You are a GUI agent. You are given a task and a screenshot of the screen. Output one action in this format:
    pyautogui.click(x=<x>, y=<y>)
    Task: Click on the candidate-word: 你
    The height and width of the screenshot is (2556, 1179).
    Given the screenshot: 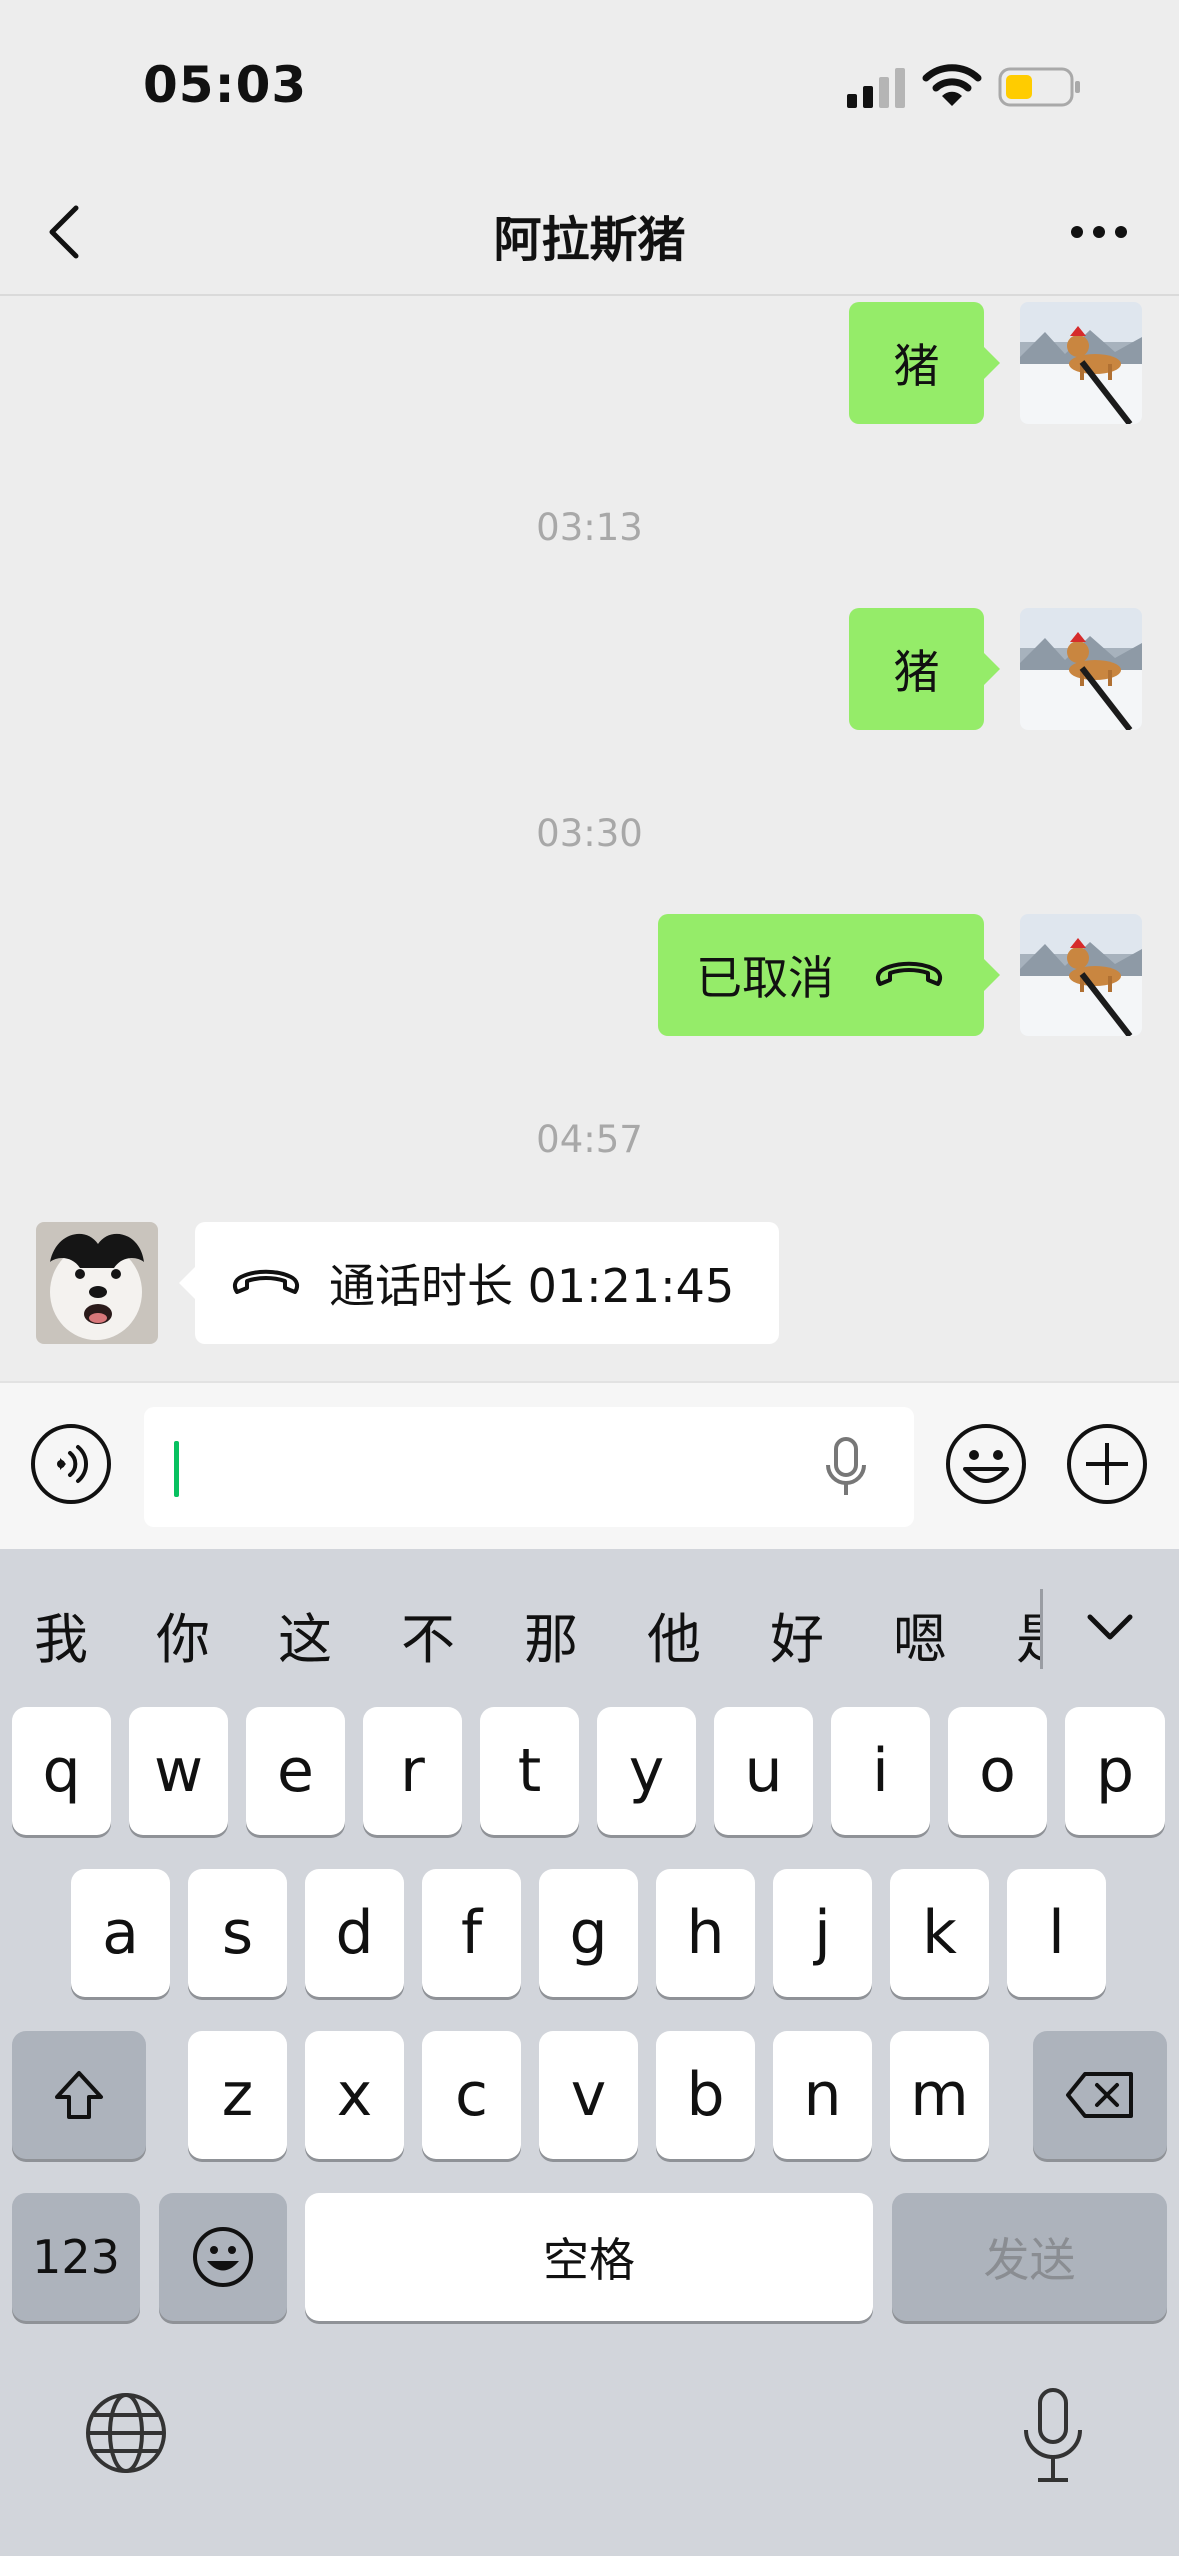 What is the action you would take?
    pyautogui.click(x=183, y=1634)
    